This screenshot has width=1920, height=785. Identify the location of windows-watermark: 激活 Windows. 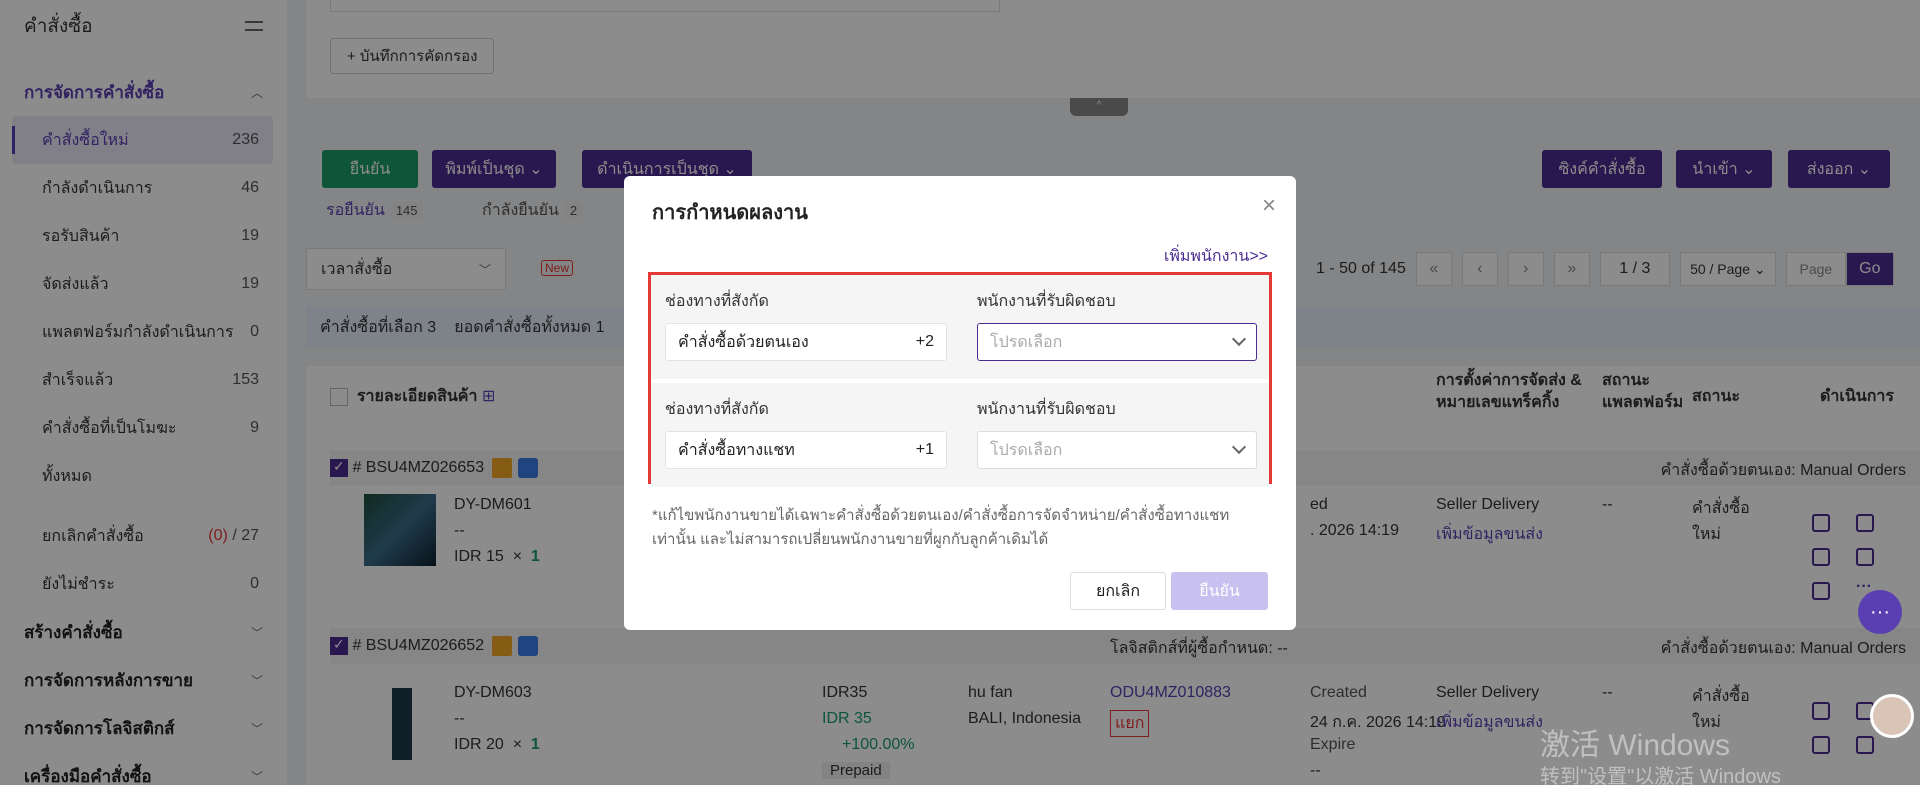
(1635, 745).